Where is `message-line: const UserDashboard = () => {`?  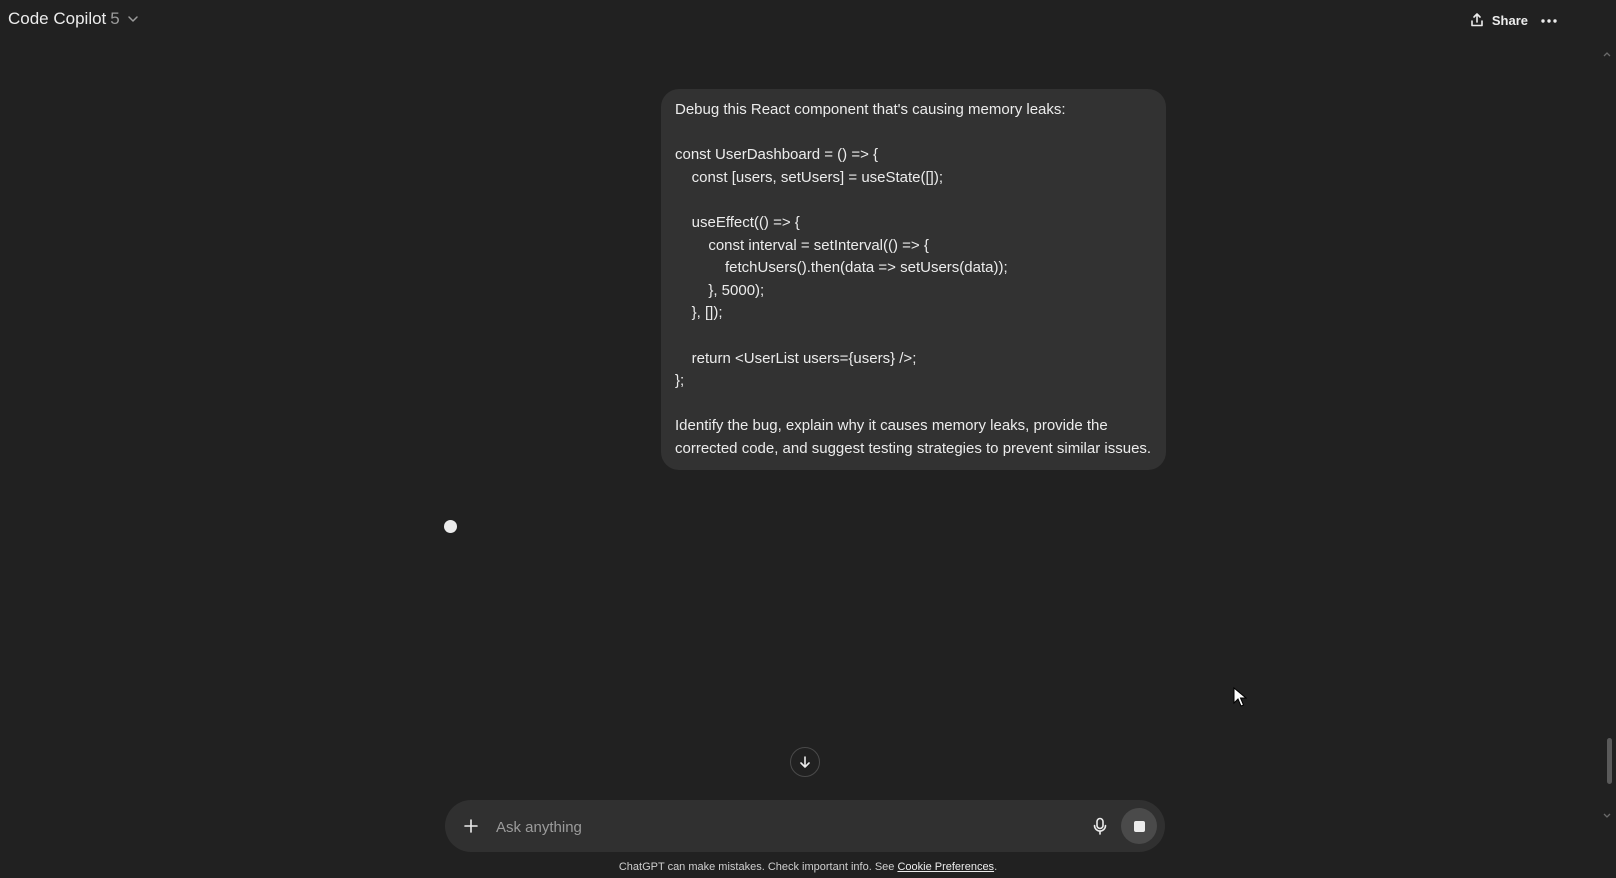
message-line: const UserDashboard = () => { is located at coordinates (777, 155).